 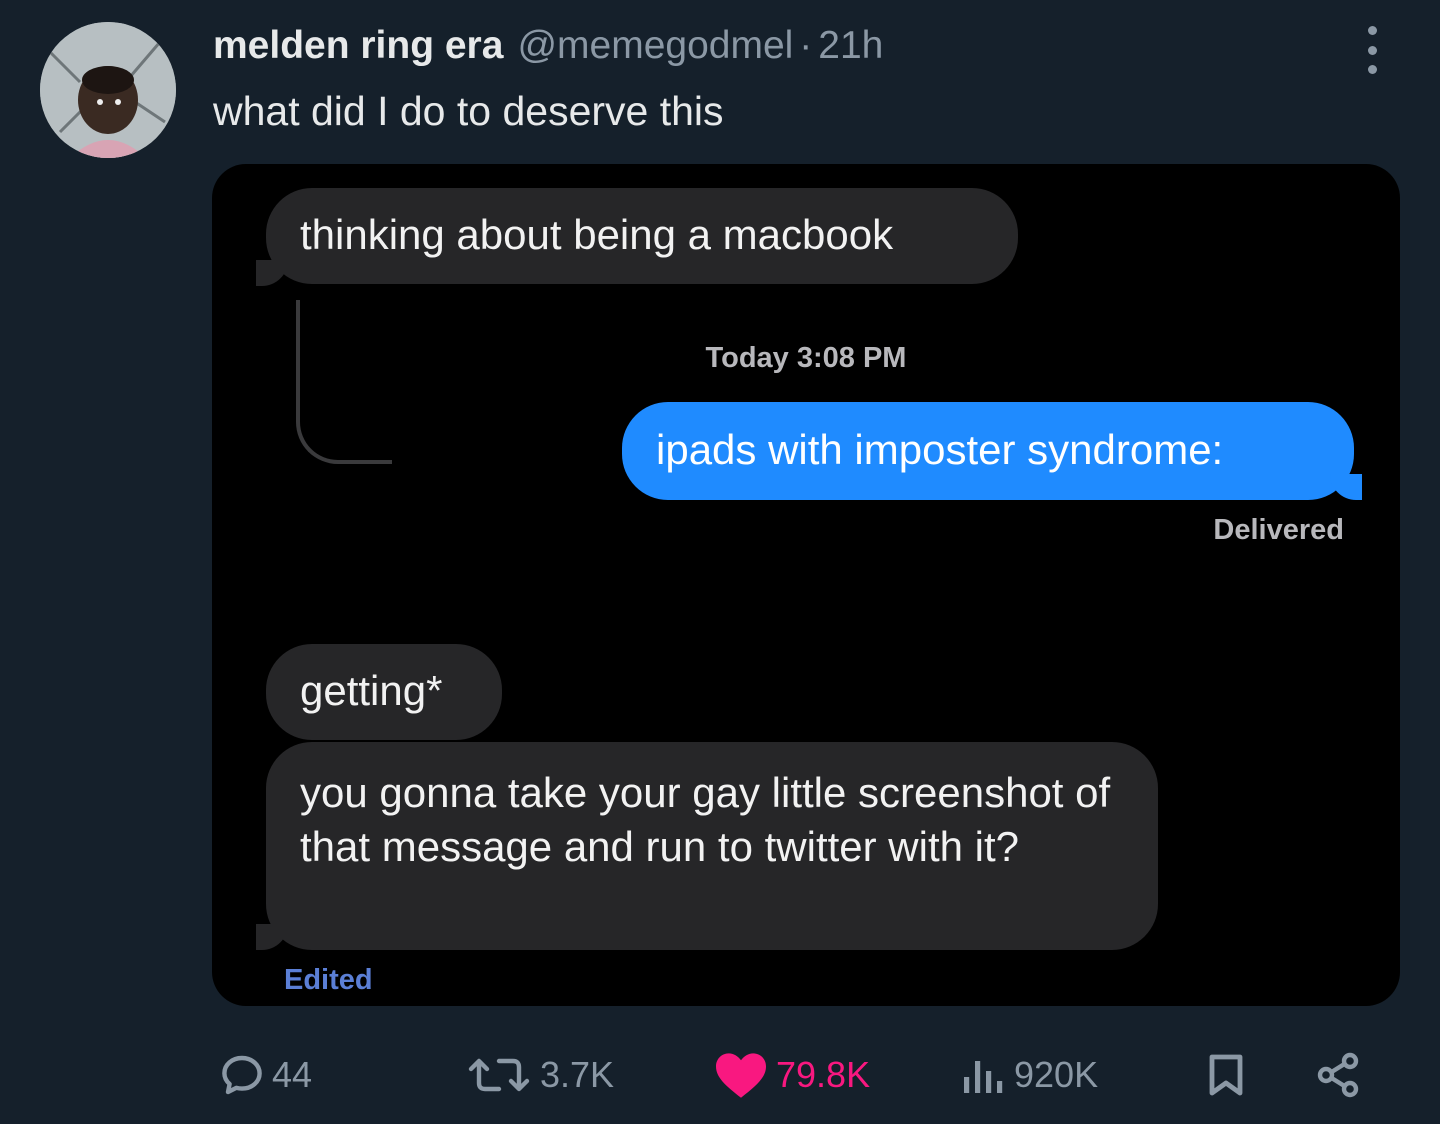 I want to click on views-button: 920K, so click(x=1027, y=1075).